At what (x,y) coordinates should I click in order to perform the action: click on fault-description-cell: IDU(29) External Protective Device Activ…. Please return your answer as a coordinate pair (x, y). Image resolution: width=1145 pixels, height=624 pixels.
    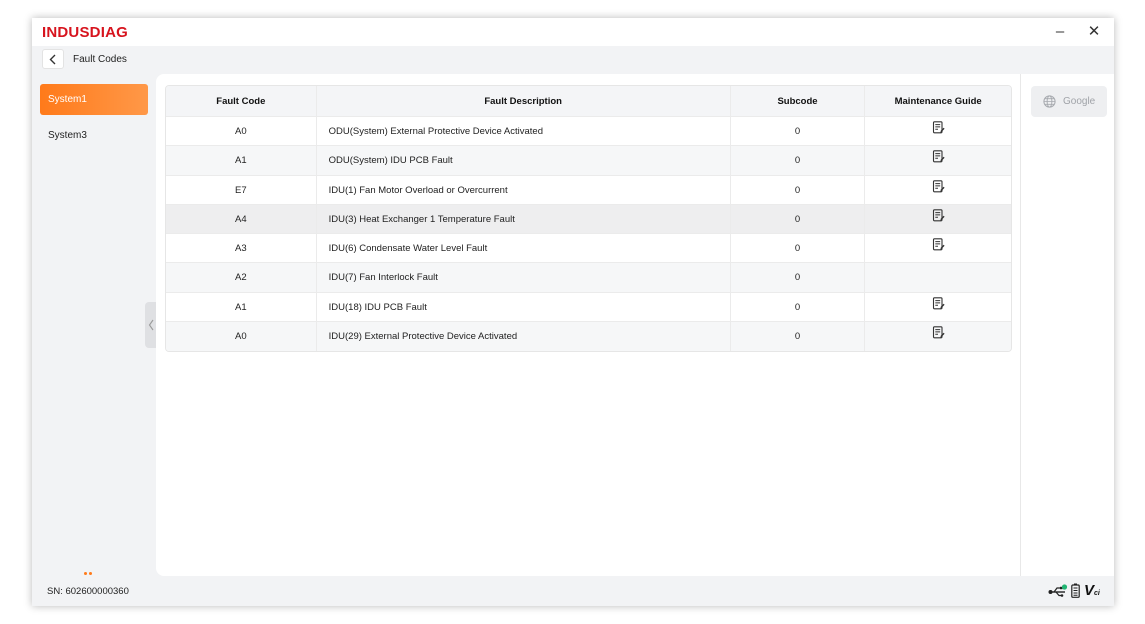
    Looking at the image, I should click on (524, 337).